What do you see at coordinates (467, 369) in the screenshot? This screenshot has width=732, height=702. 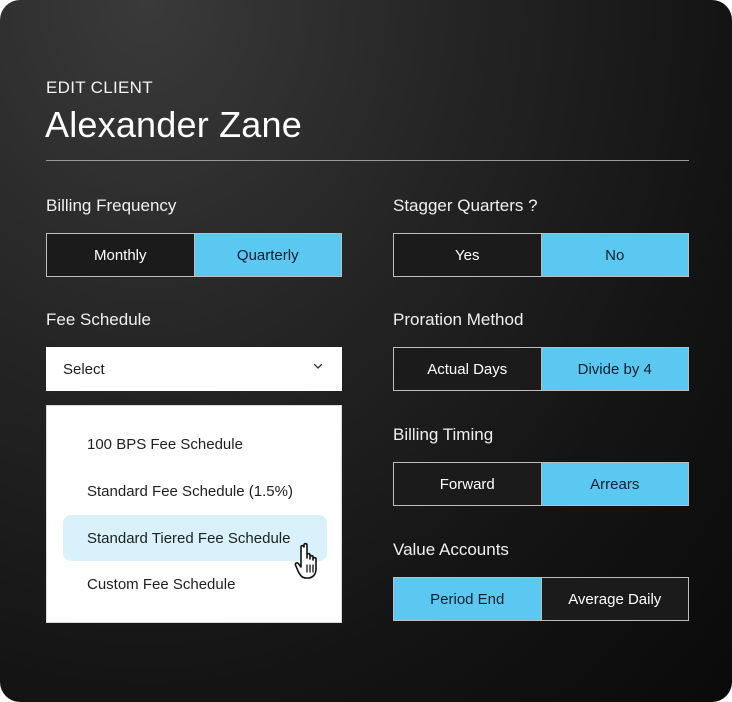 I see `proration-actual-days-option: Actual Days` at bounding box center [467, 369].